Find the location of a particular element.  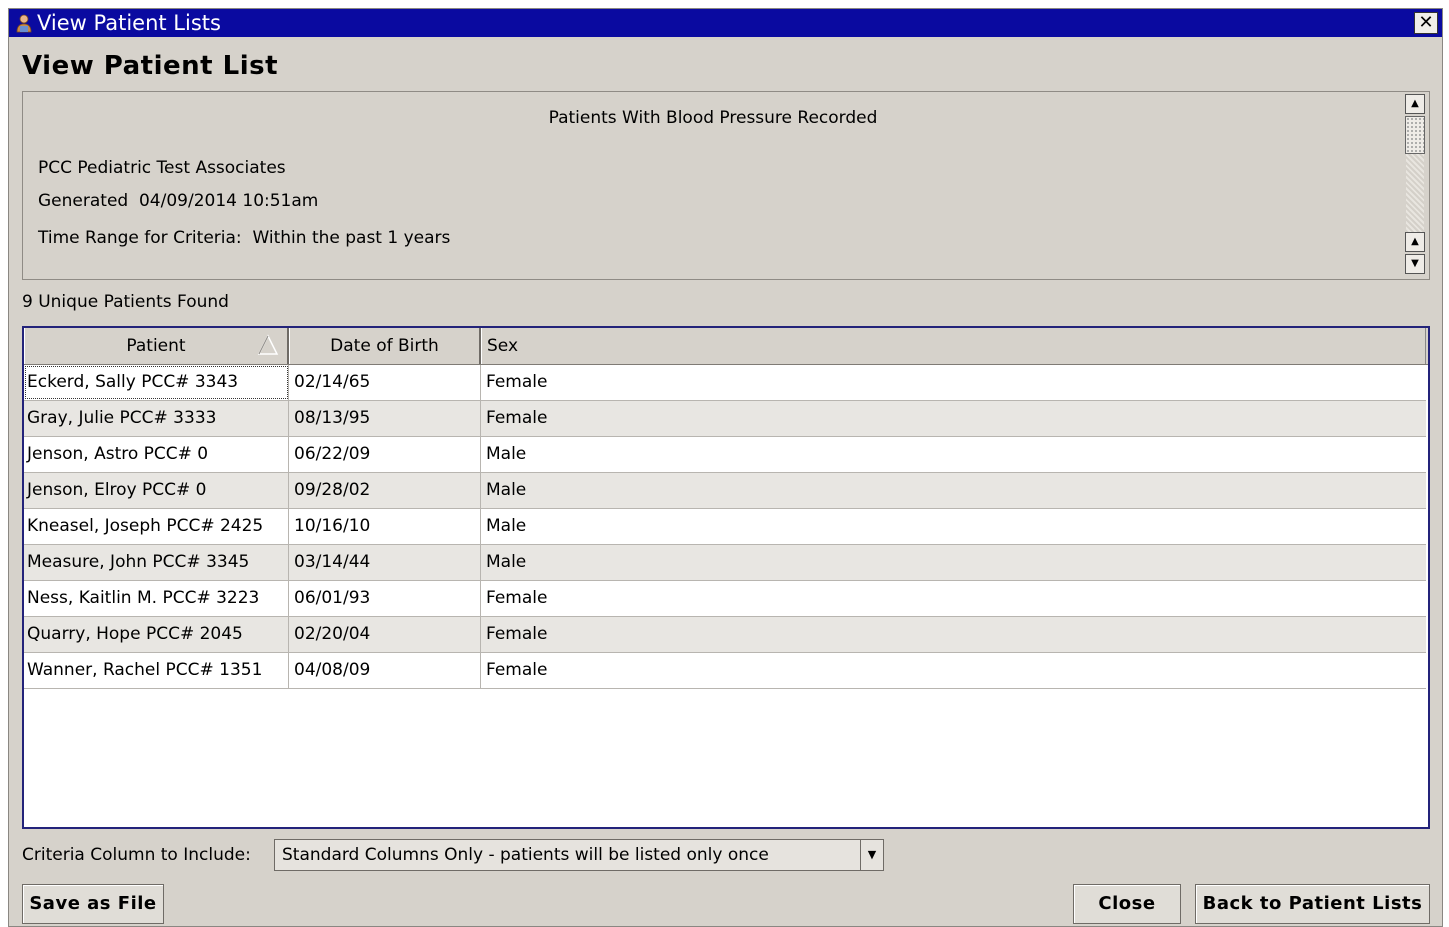

practice-name: PCC Pediatric Test Associates is located at coordinates (162, 168).